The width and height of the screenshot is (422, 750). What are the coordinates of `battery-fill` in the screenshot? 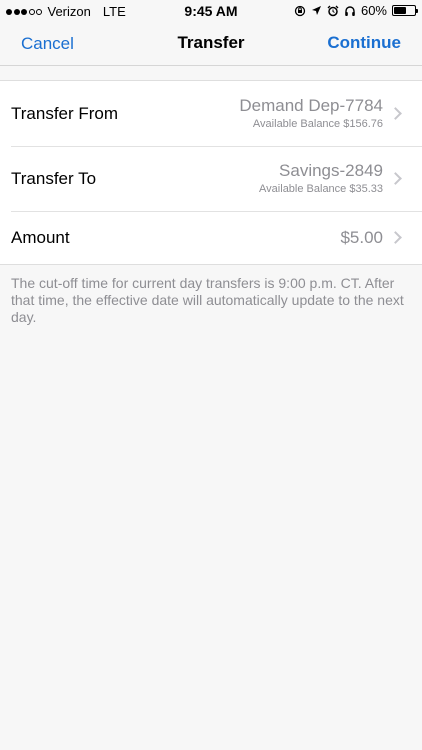 It's located at (400, 10).